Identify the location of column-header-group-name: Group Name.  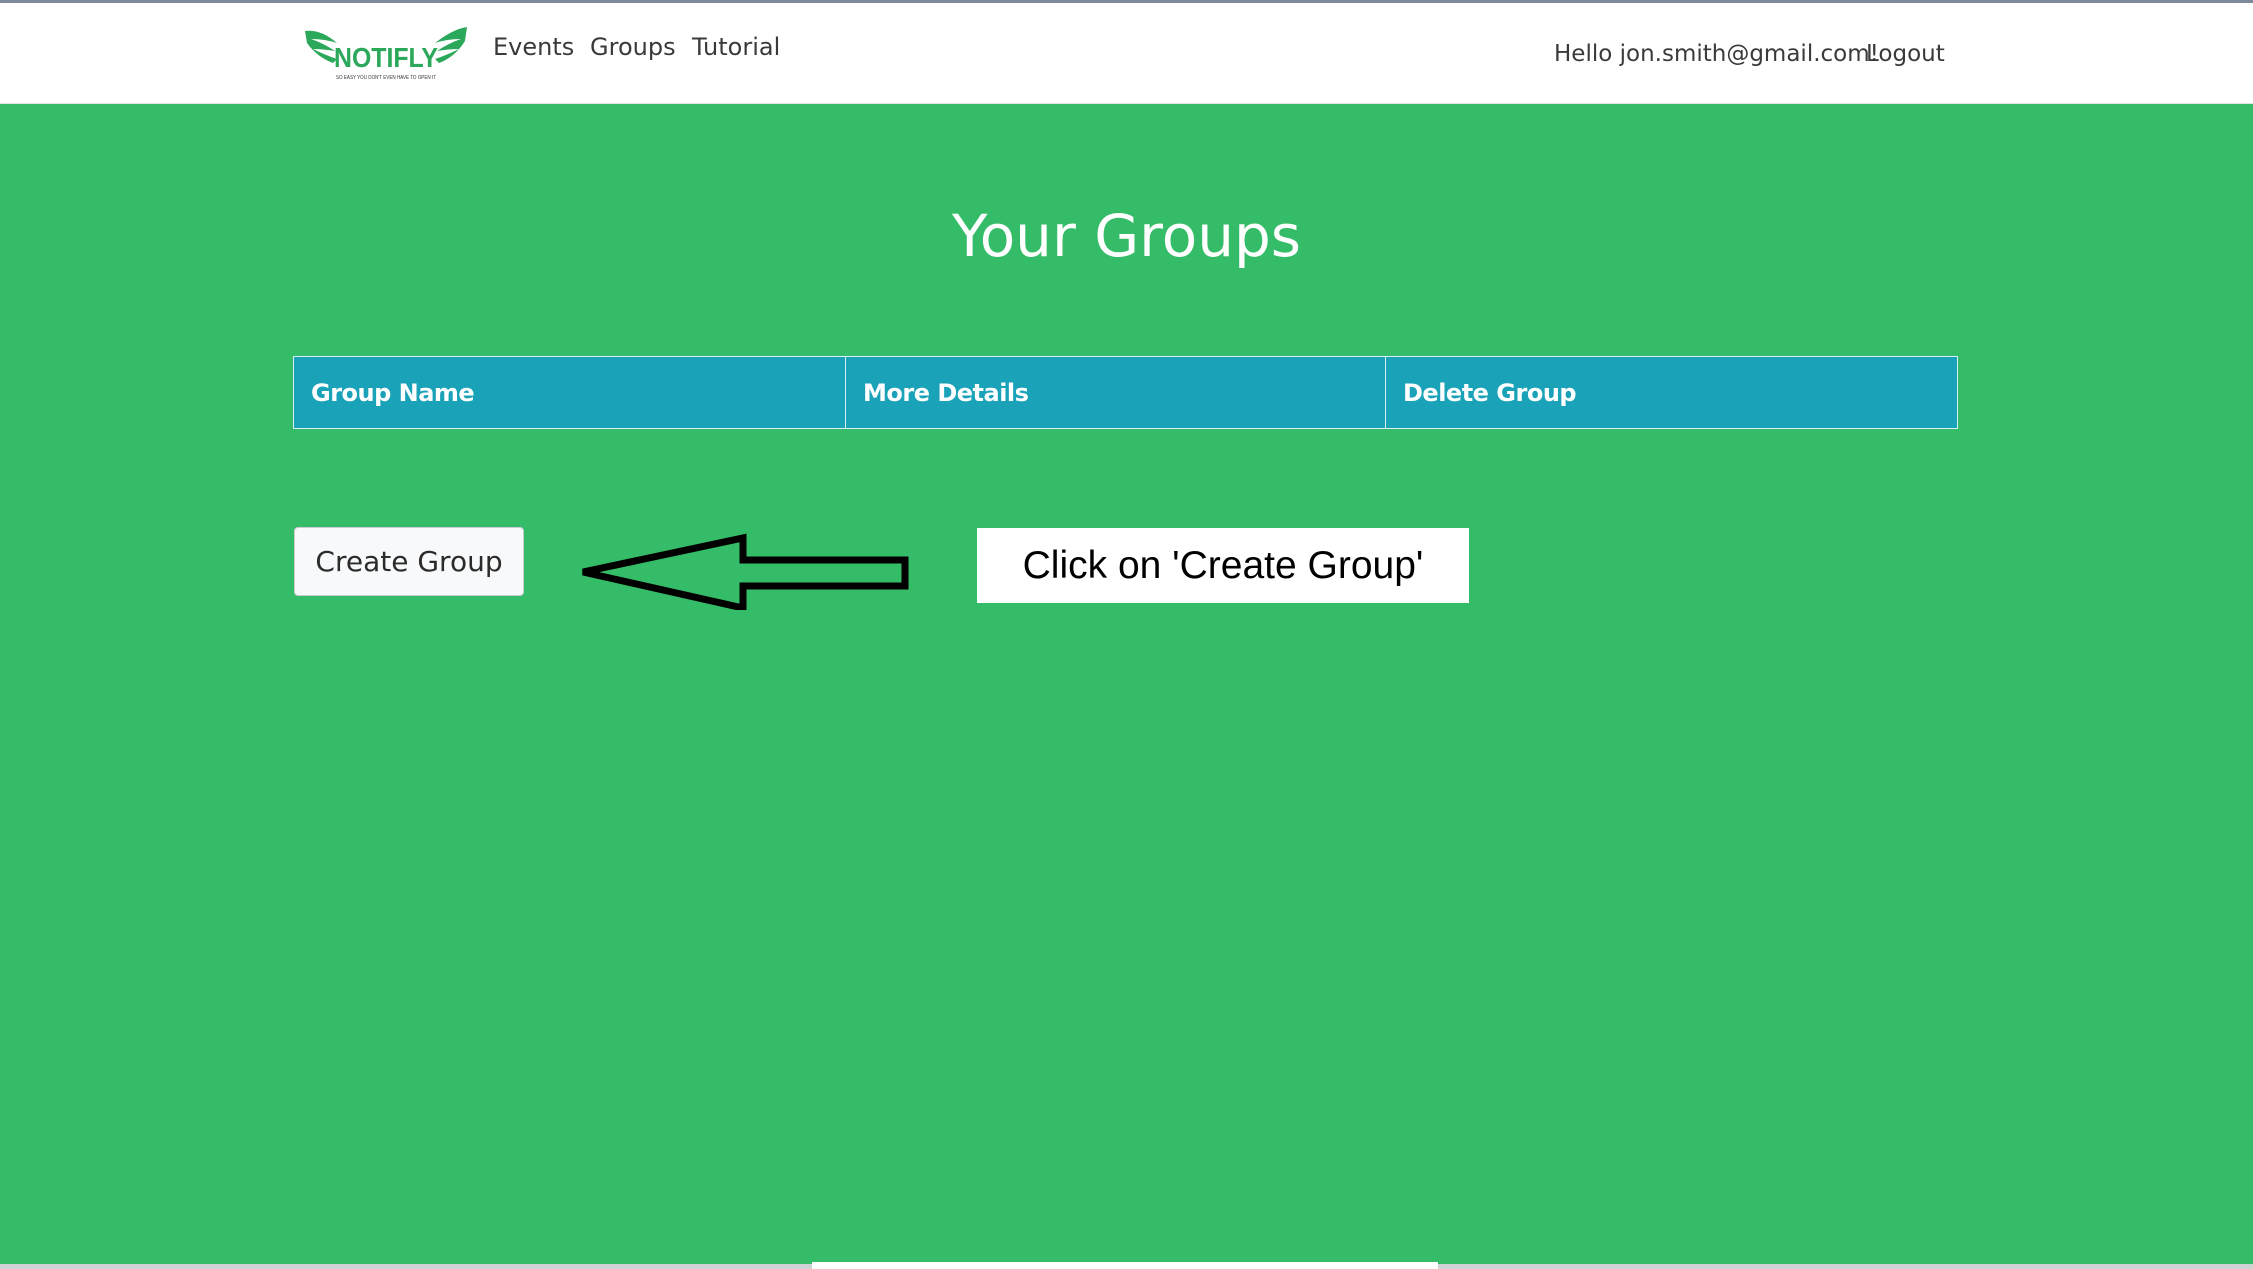
(569, 392).